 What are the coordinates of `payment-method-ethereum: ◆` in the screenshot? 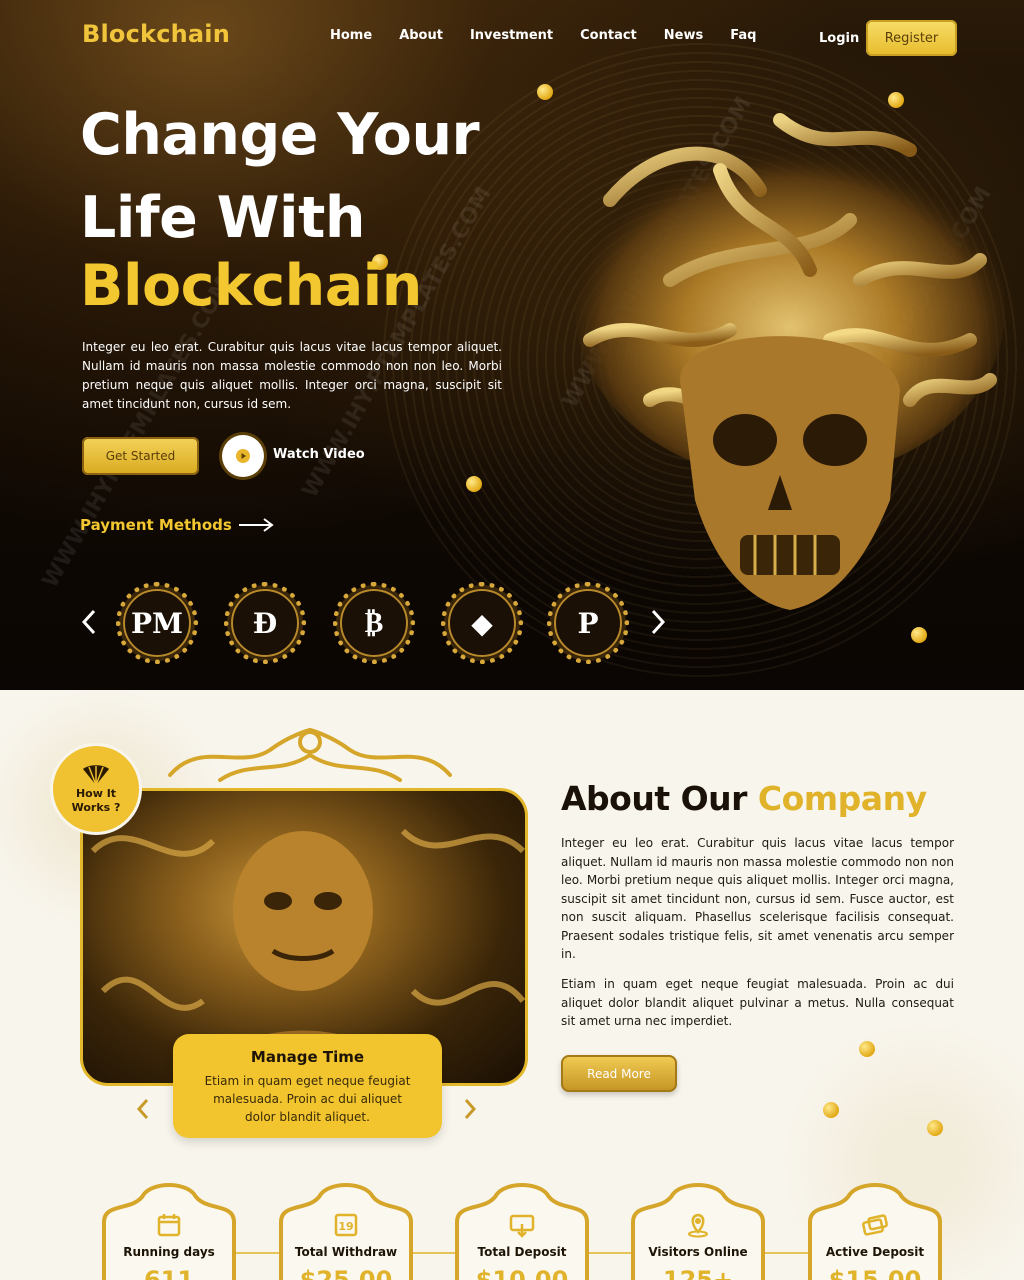 It's located at (482, 623).